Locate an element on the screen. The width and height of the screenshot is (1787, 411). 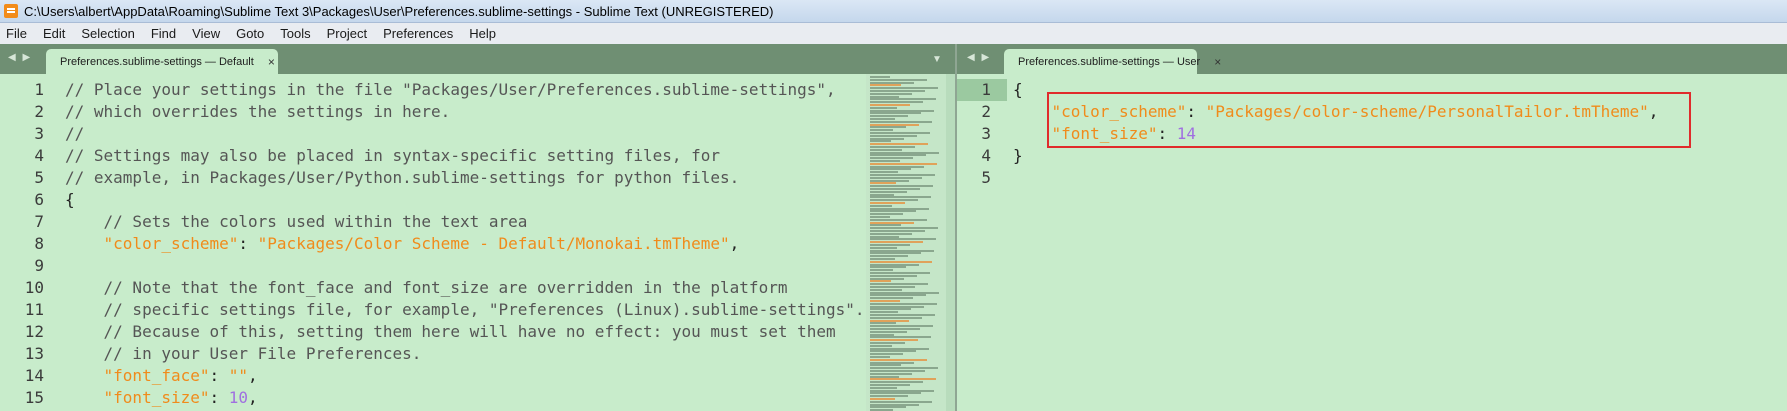
line-number-gutter: 1 2 3 4 5 is located at coordinates (974, 134).